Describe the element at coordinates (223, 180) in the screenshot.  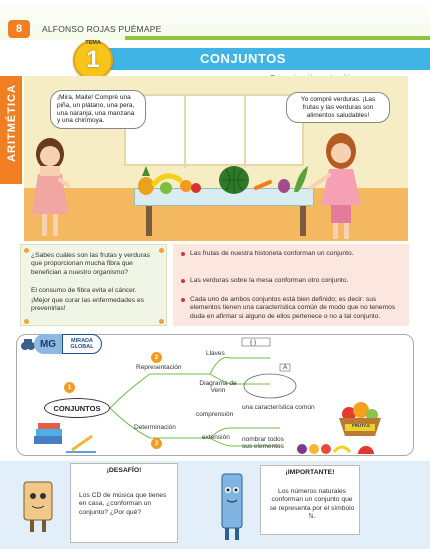
I see `fruits-and-vegetables-icon` at that location.